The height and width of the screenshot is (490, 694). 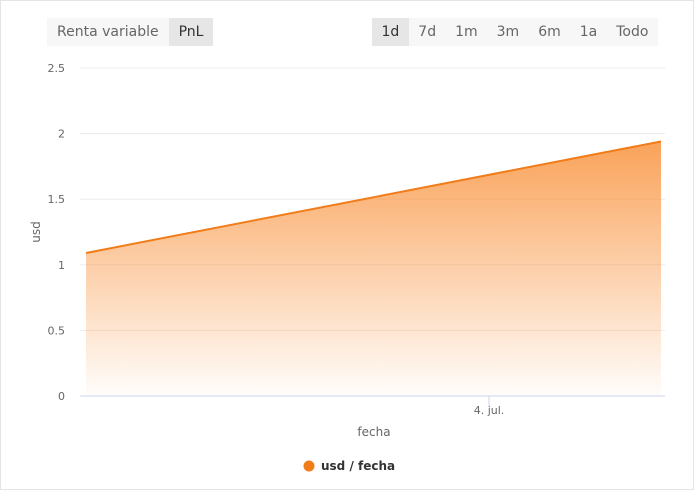 What do you see at coordinates (57, 199) in the screenshot?
I see `y-tick-label: 1.5` at bounding box center [57, 199].